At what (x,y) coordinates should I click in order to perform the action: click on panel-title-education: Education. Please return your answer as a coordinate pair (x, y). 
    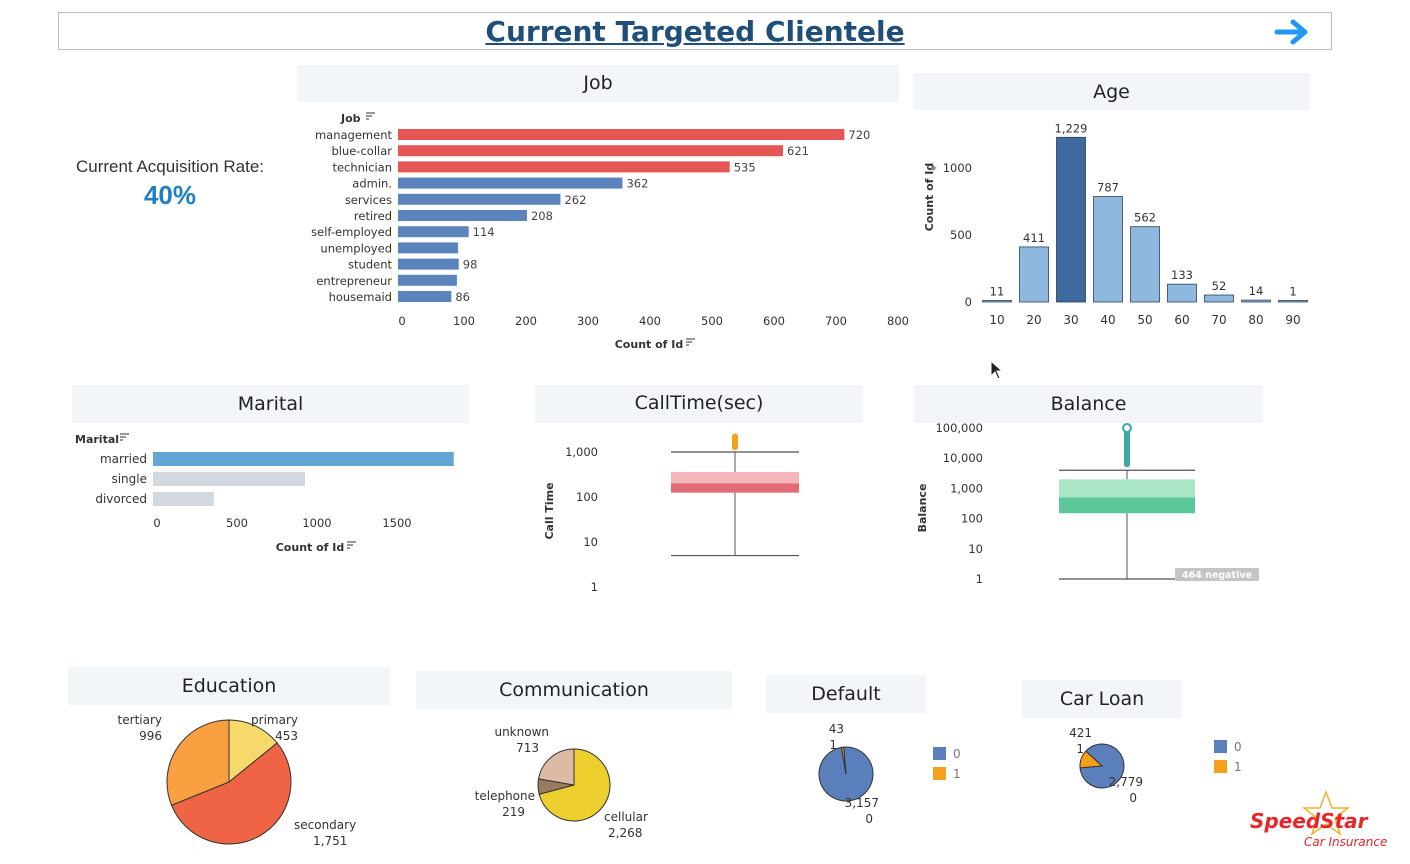
    Looking at the image, I should click on (229, 686).